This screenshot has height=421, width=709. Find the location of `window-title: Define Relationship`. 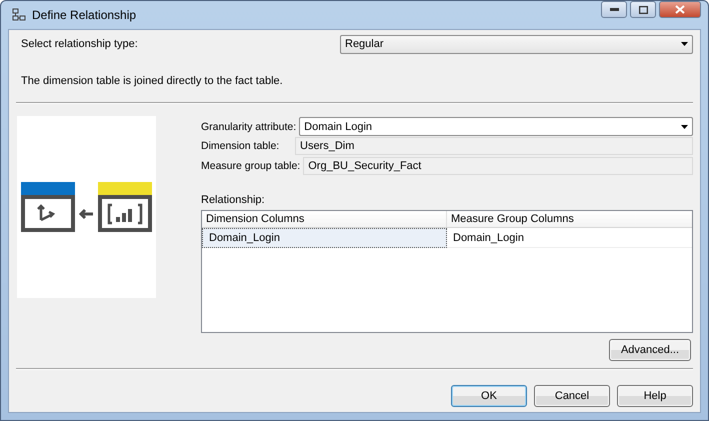

window-title: Define Relationship is located at coordinates (84, 15).